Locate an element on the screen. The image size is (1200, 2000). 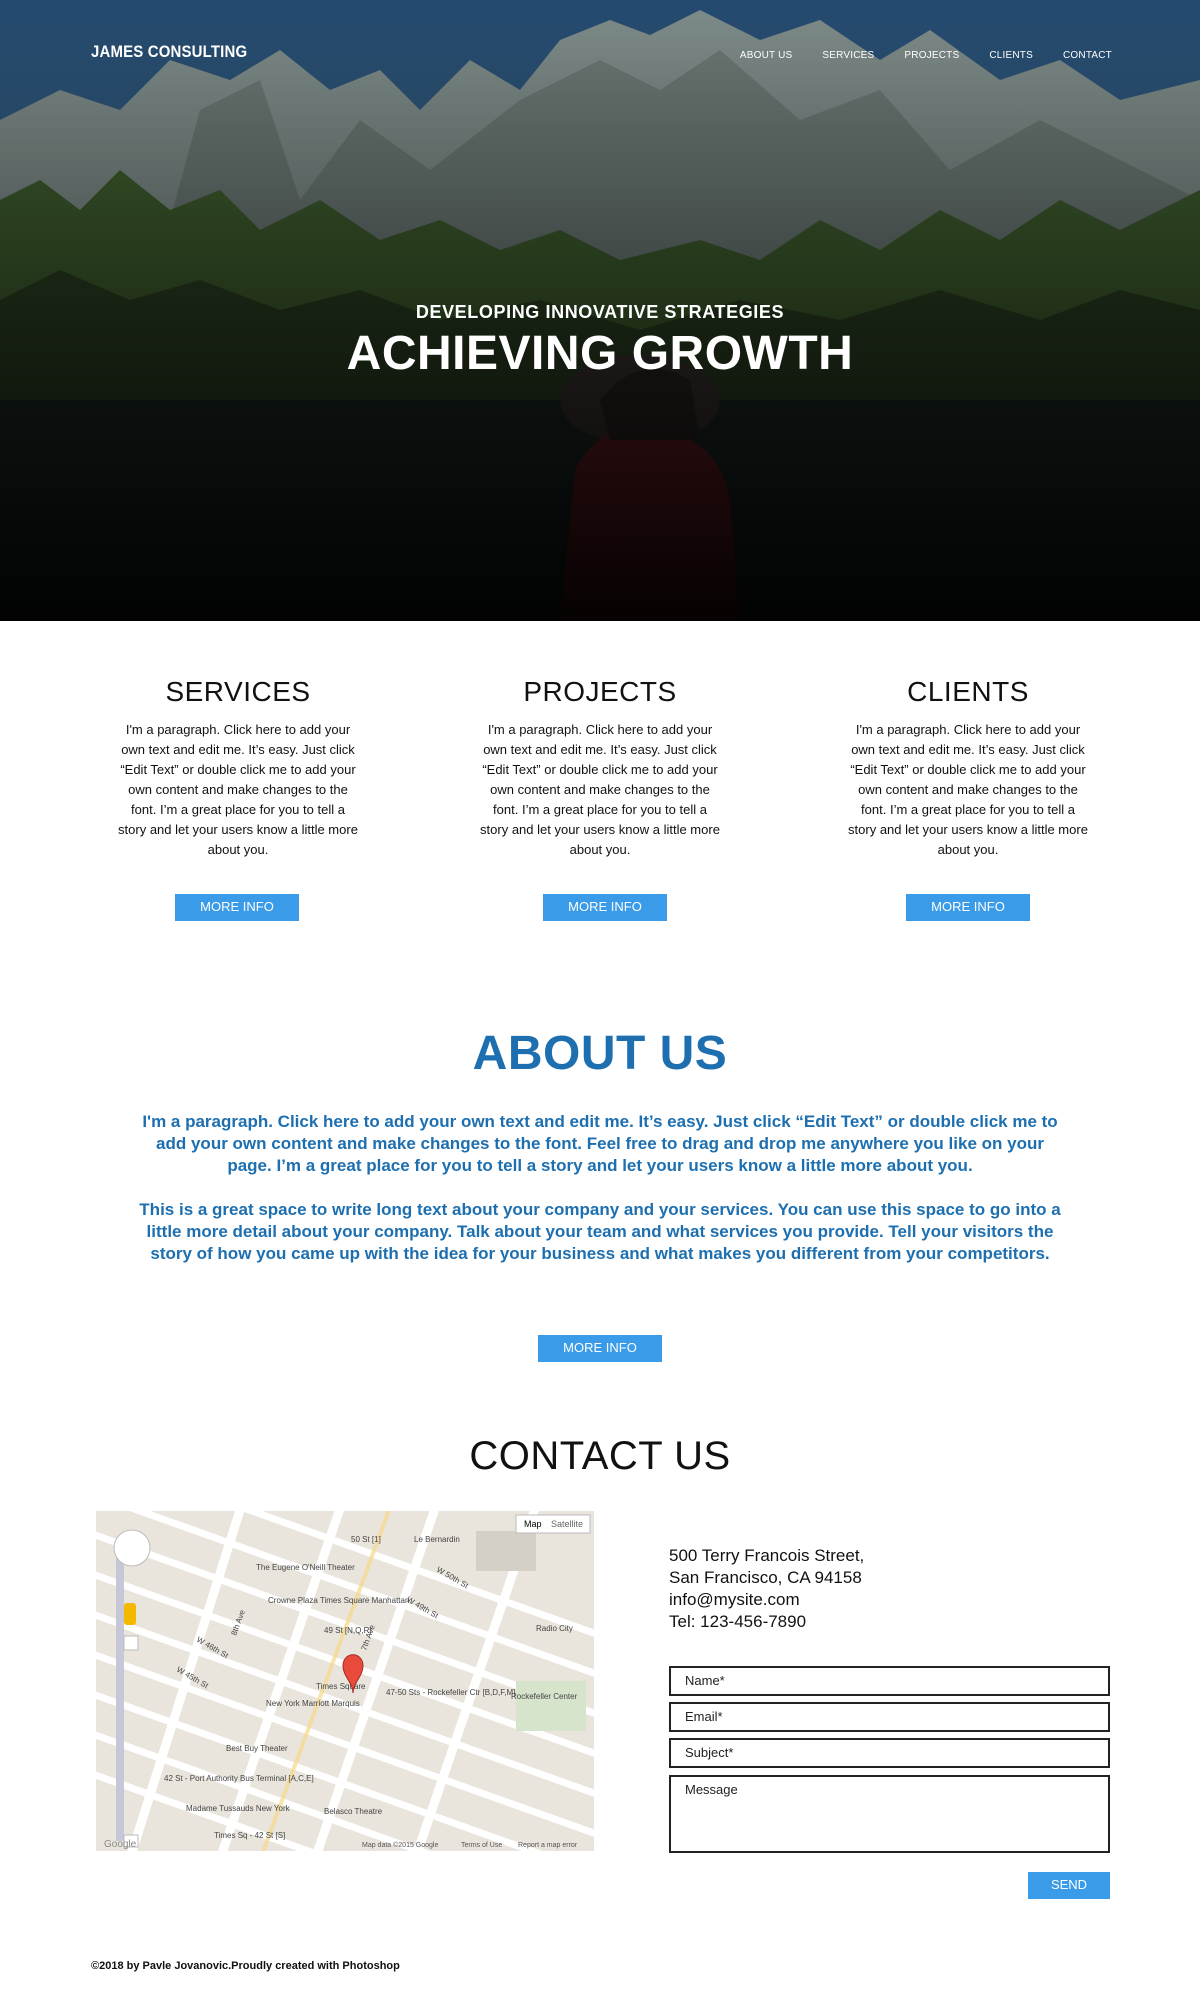
nav-clients: CLIENTS is located at coordinates (1011, 55).